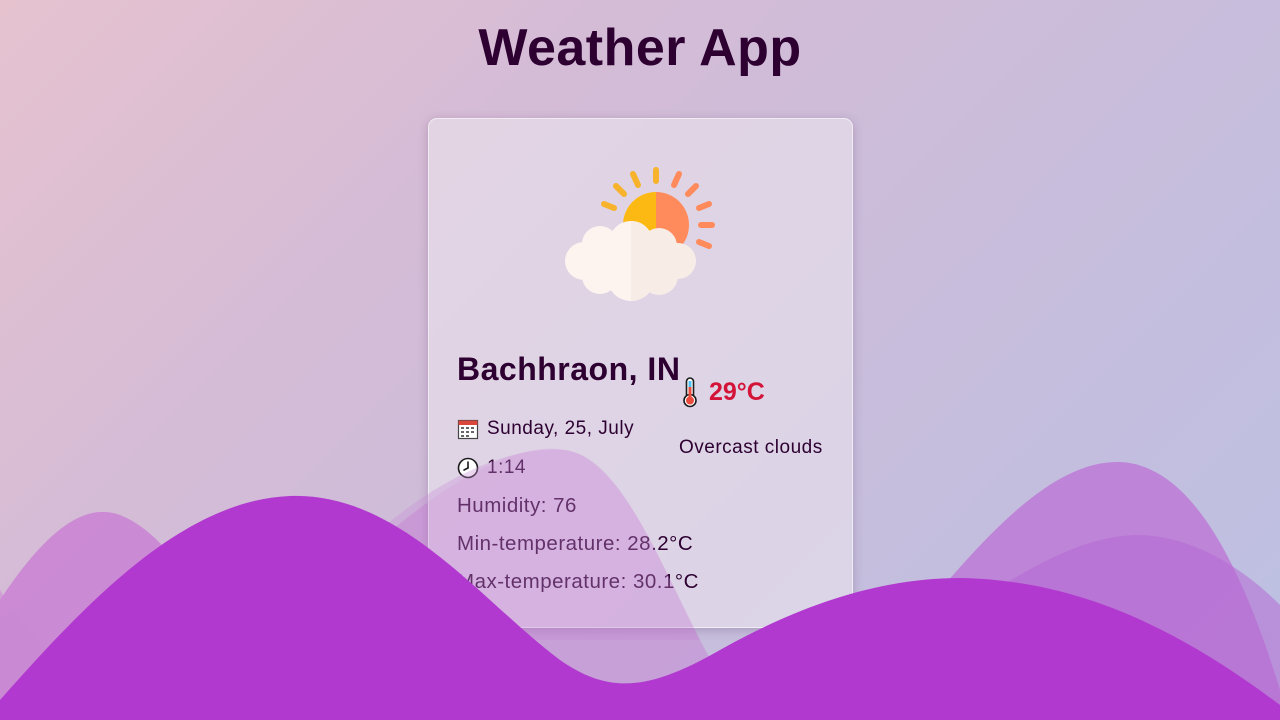  What do you see at coordinates (468, 429) in the screenshot?
I see `calendar-icon` at bounding box center [468, 429].